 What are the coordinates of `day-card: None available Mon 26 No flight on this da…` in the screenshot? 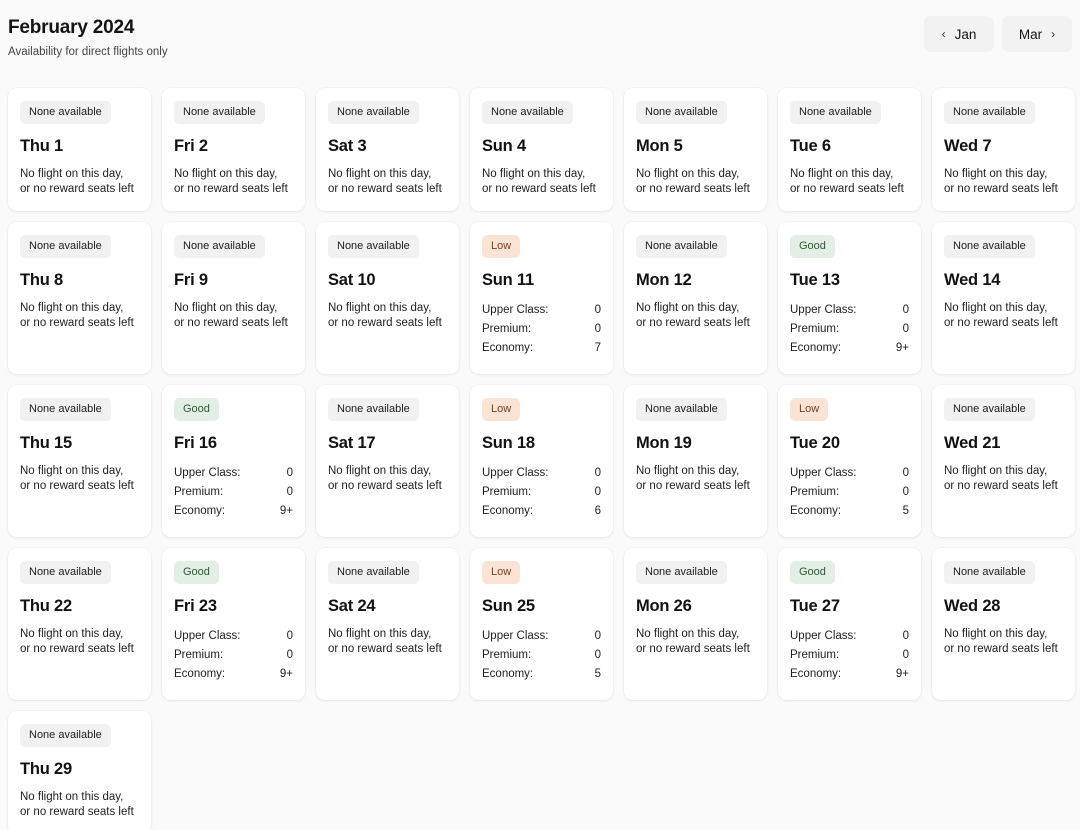 It's located at (695, 624).